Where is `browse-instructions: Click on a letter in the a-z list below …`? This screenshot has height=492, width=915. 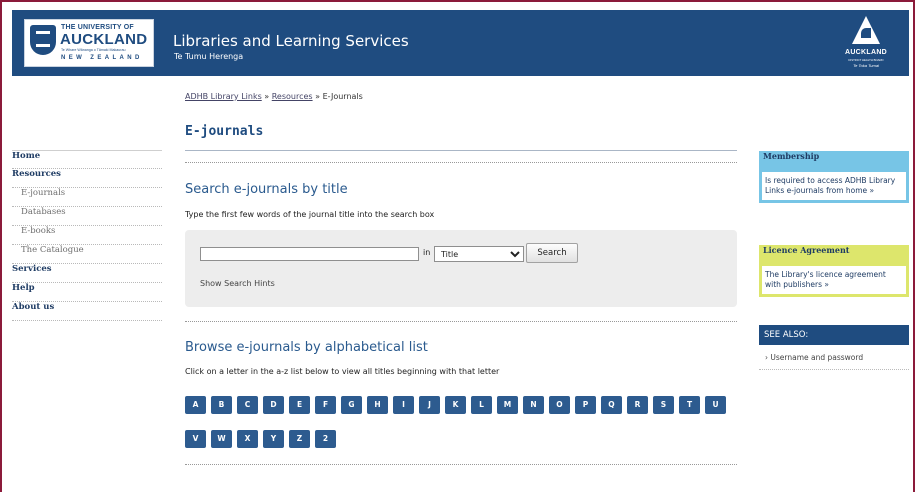 browse-instructions: Click on a letter in the a-z list below … is located at coordinates (342, 371).